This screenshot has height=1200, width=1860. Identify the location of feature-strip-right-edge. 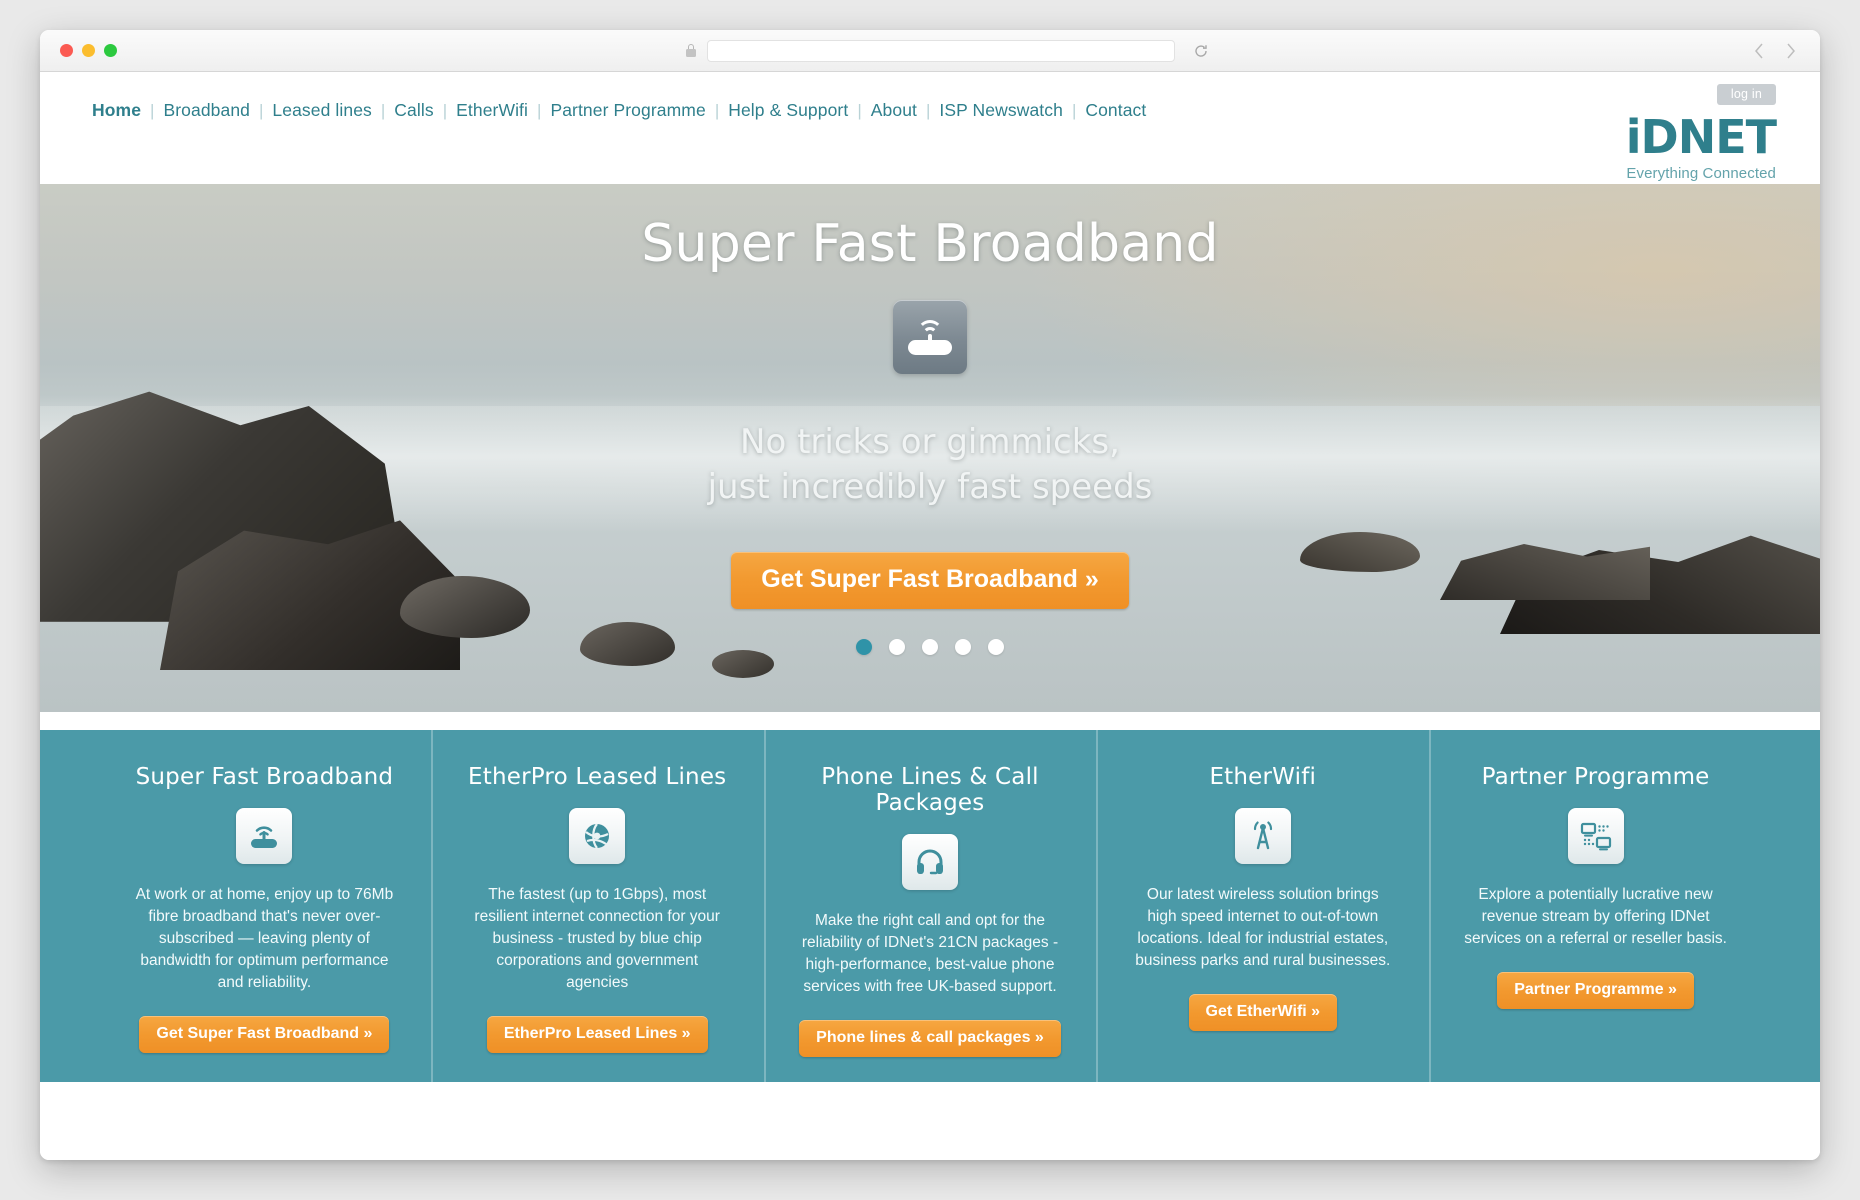
(1790, 906).